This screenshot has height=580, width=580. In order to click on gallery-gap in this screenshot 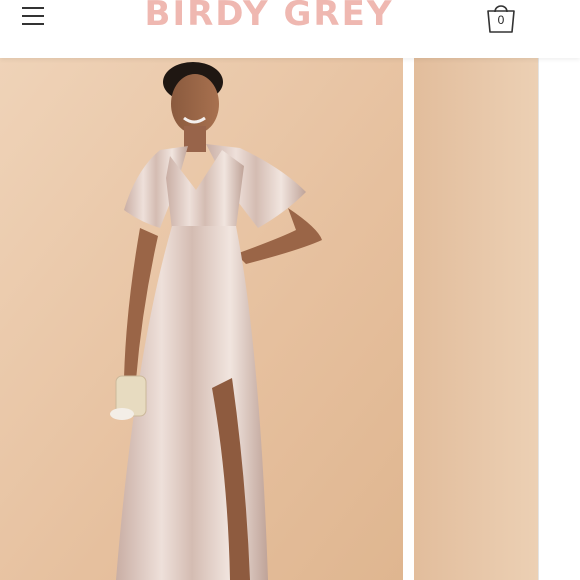, I will do `click(408, 319)`.